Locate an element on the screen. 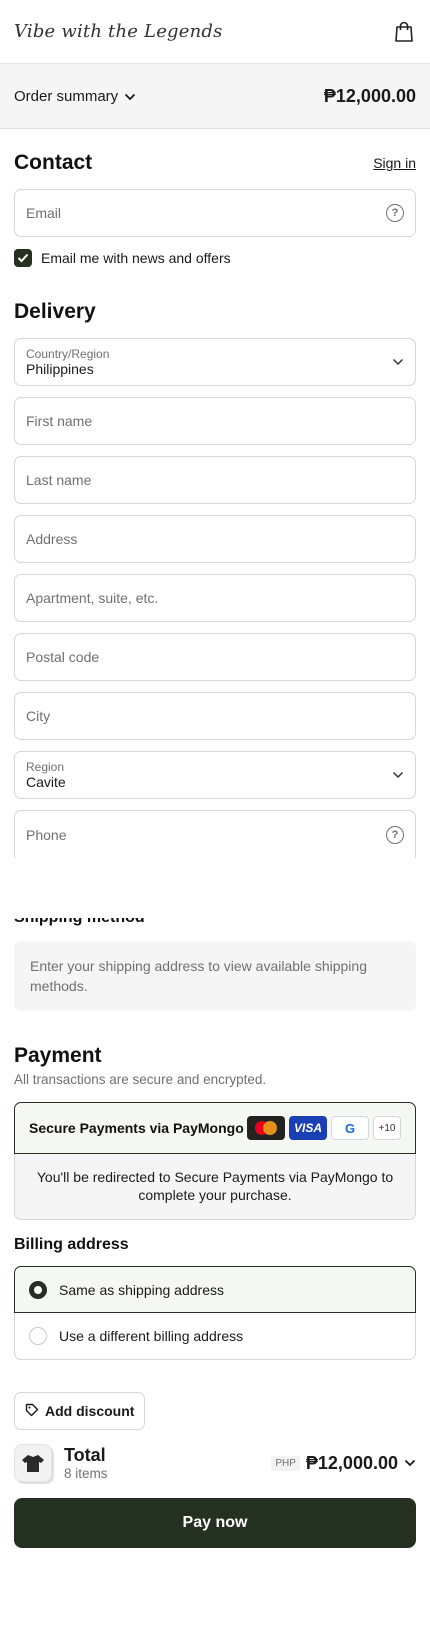 The height and width of the screenshot is (1651, 430). address-placeholder: Address is located at coordinates (52, 539).